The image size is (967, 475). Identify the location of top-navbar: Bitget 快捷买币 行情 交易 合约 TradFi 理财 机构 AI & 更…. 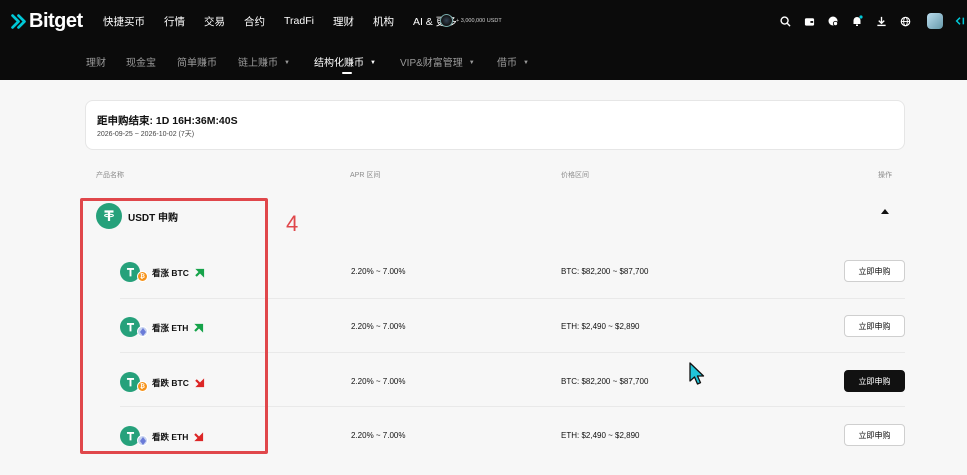
(483, 21).